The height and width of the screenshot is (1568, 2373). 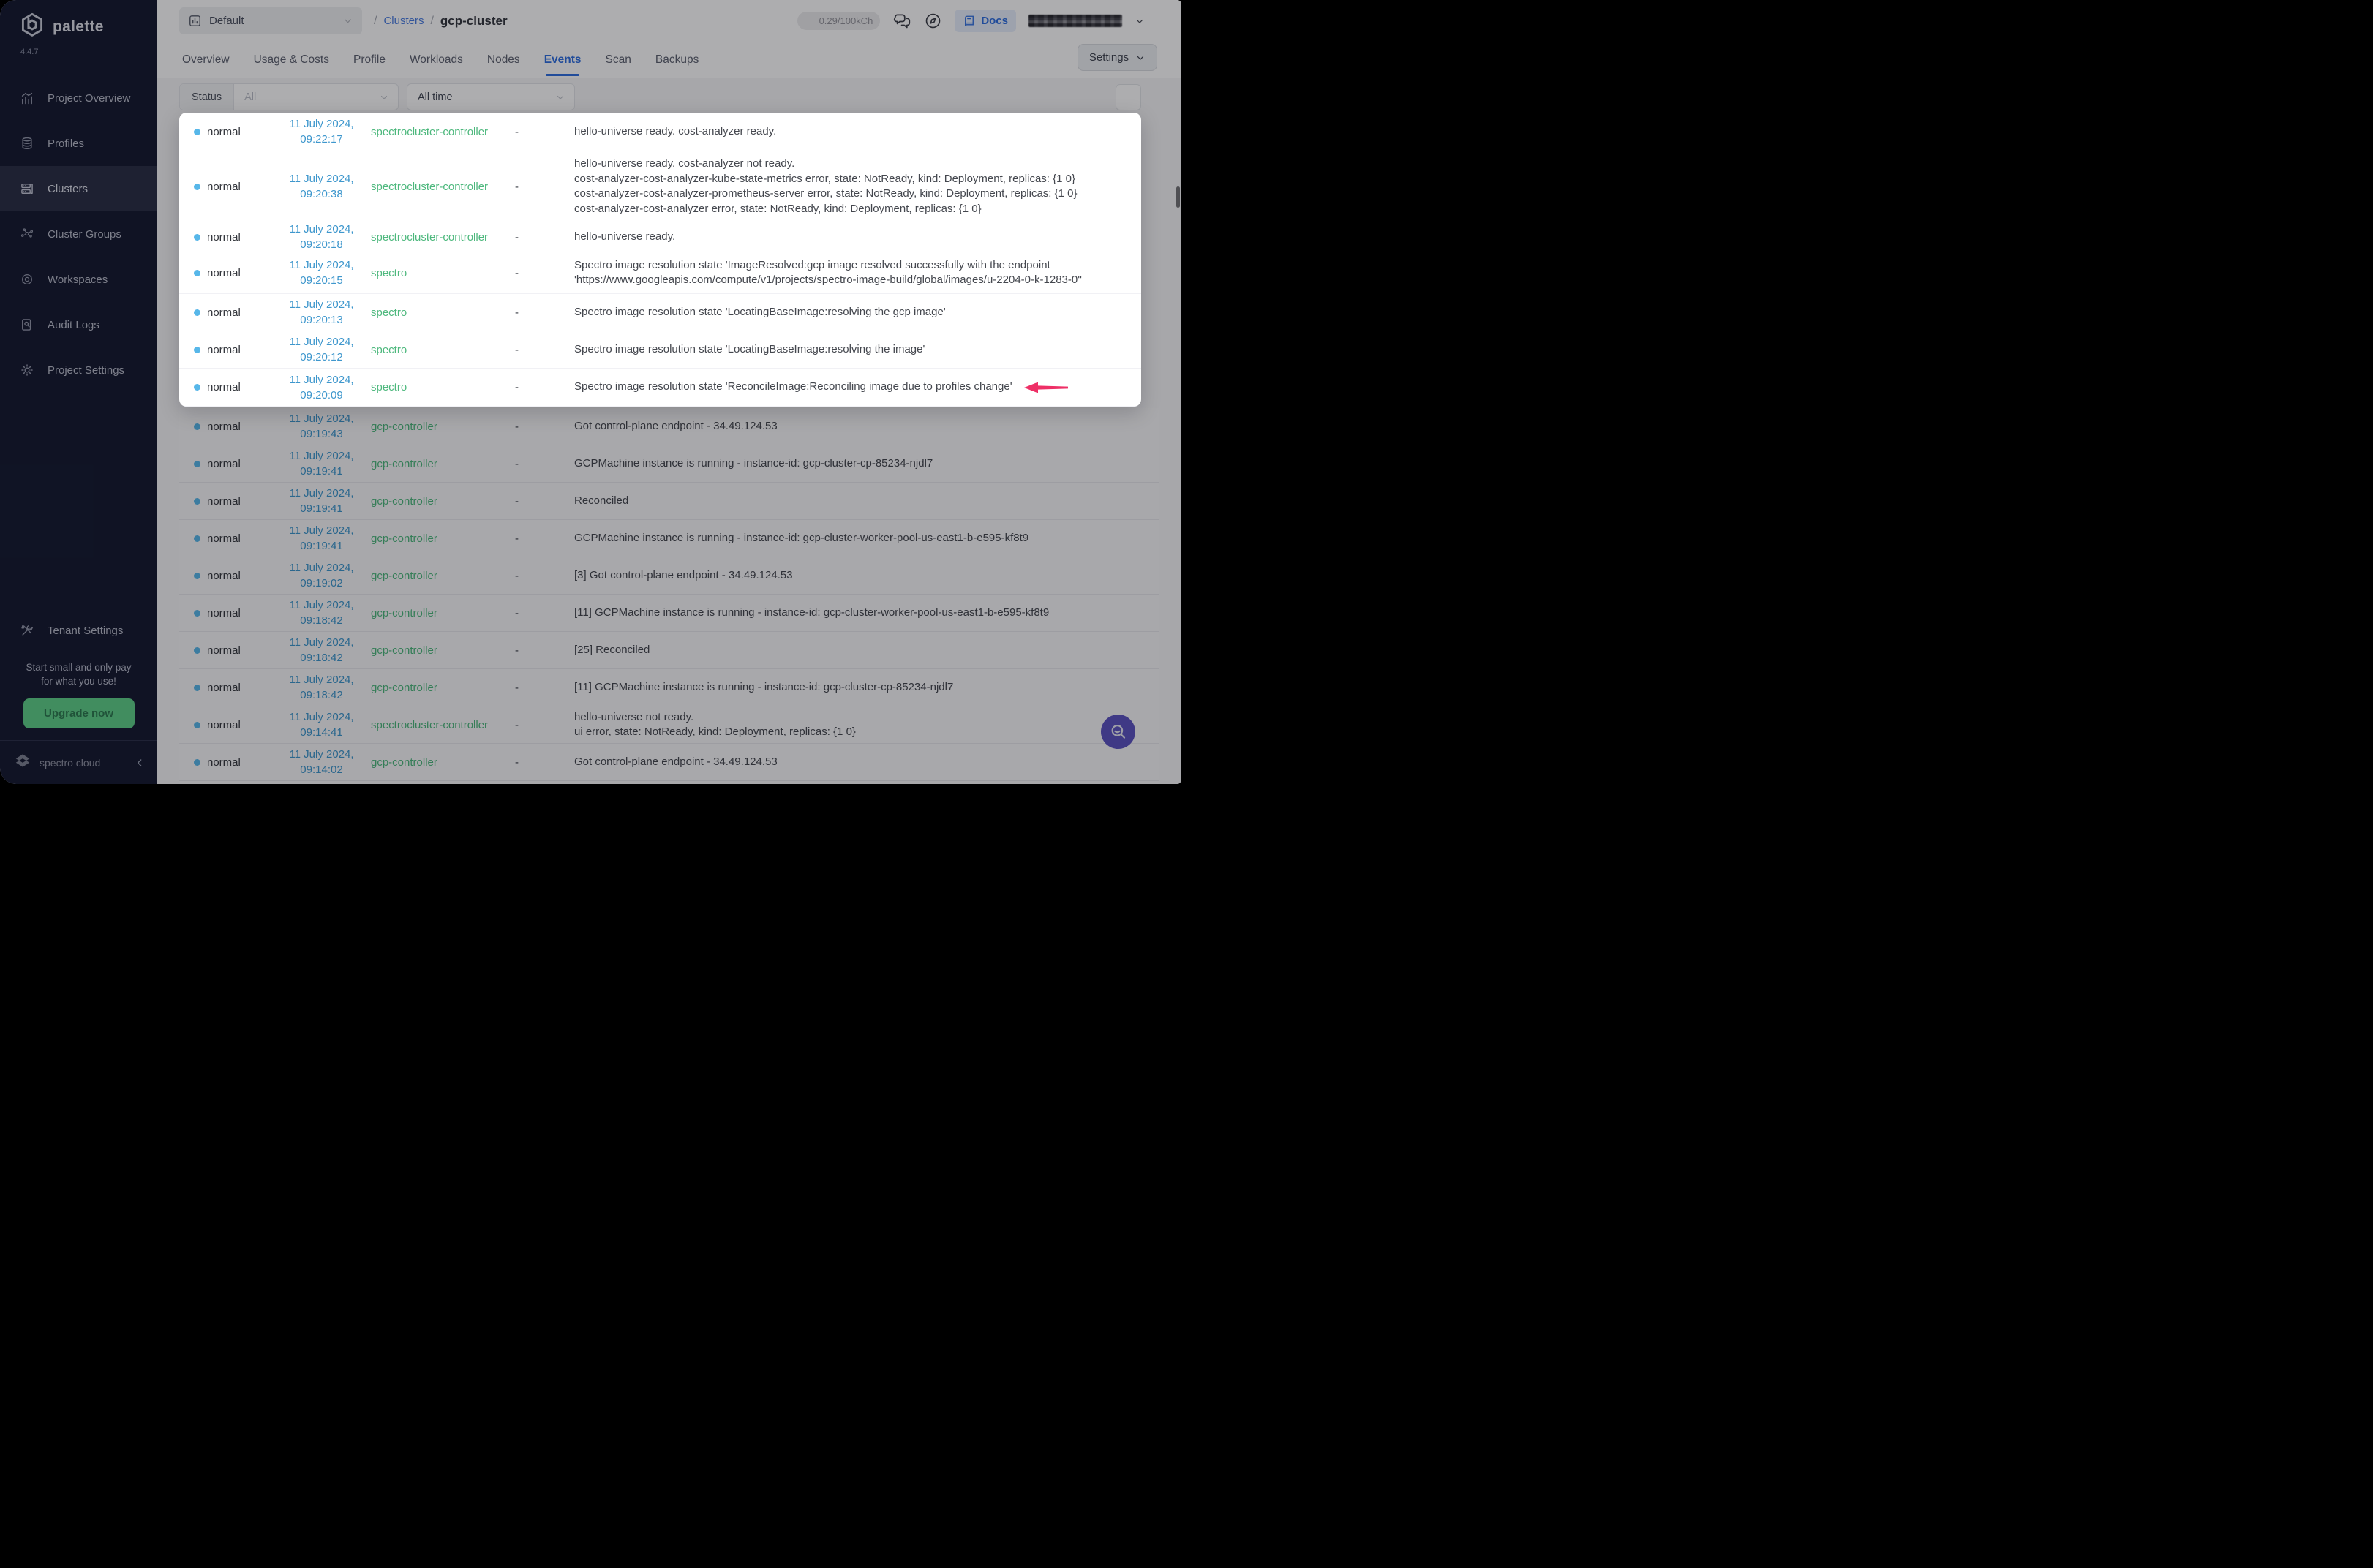 What do you see at coordinates (901, 21) in the screenshot?
I see `chat-icon` at bounding box center [901, 21].